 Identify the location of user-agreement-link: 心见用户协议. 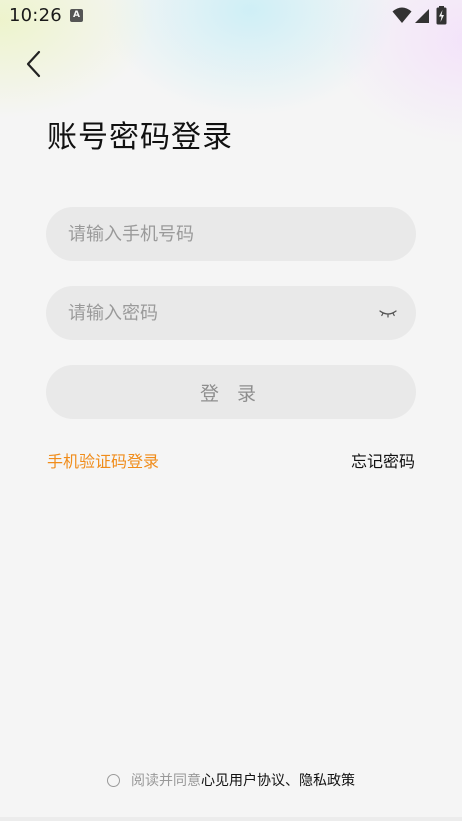
(243, 780).